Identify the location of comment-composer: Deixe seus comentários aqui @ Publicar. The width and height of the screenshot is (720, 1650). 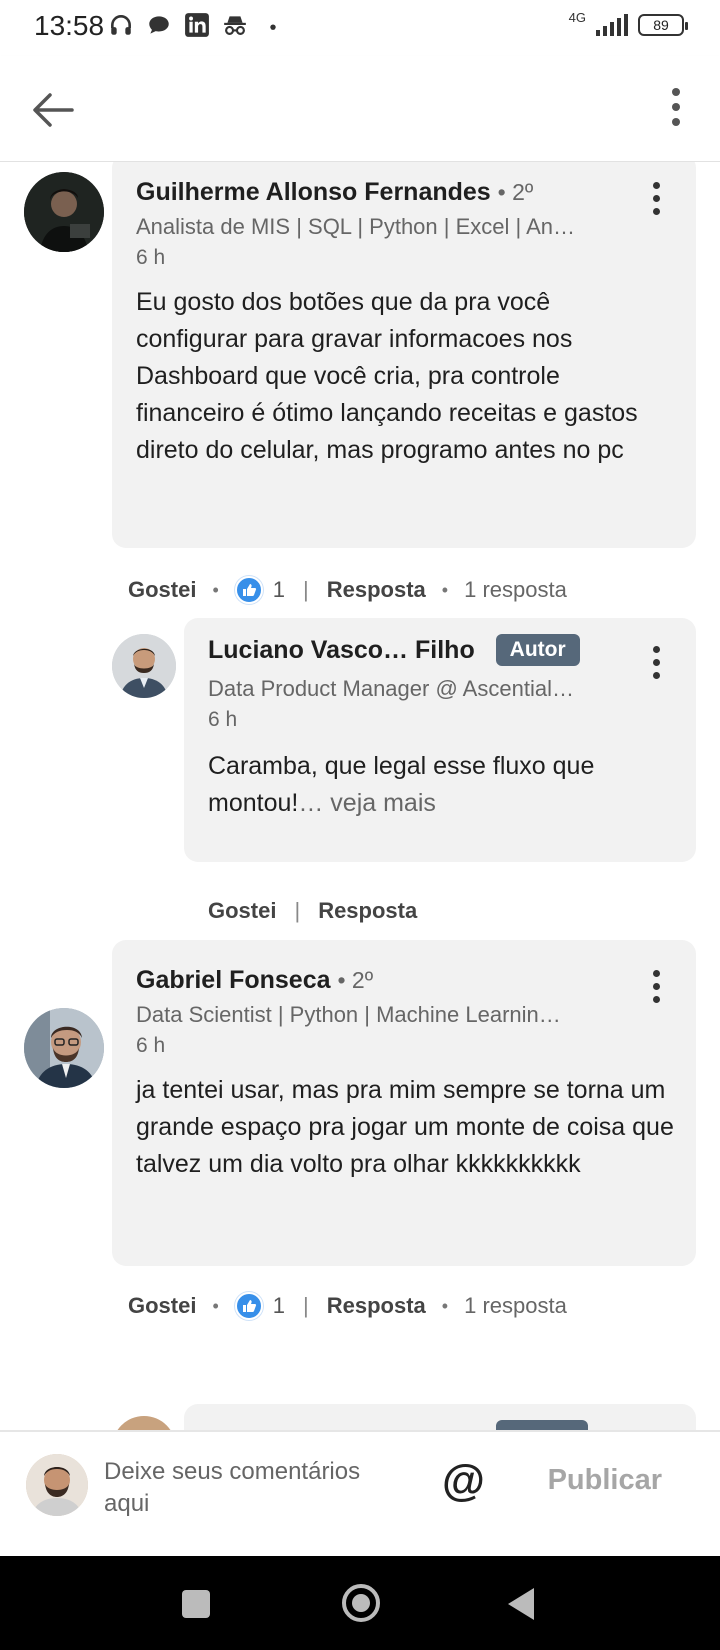
(360, 1493).